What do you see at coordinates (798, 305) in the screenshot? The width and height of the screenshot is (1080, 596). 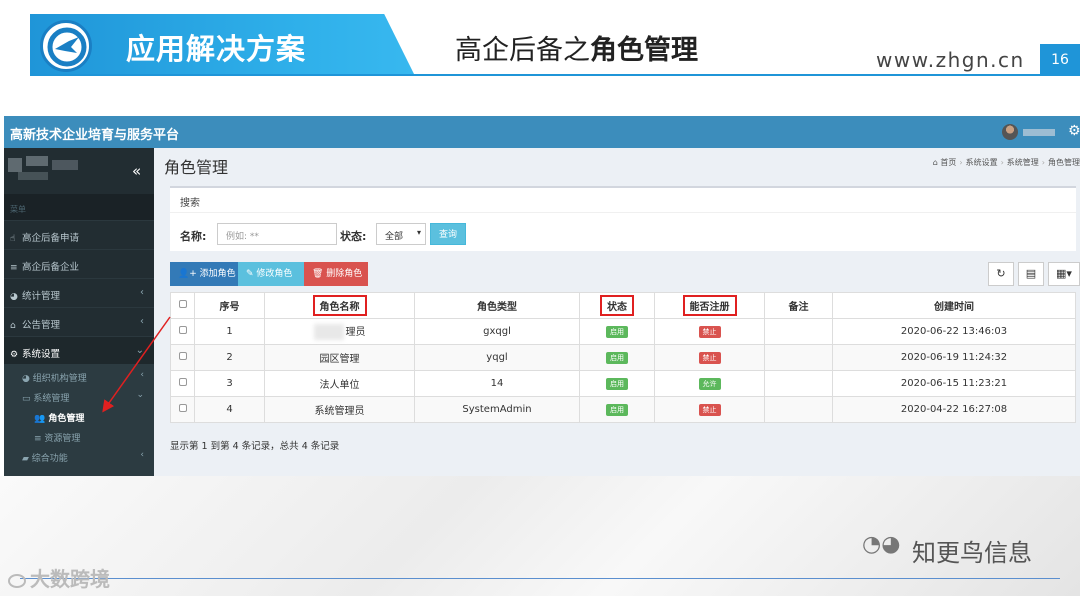 I see `column-header-note: 备注` at bounding box center [798, 305].